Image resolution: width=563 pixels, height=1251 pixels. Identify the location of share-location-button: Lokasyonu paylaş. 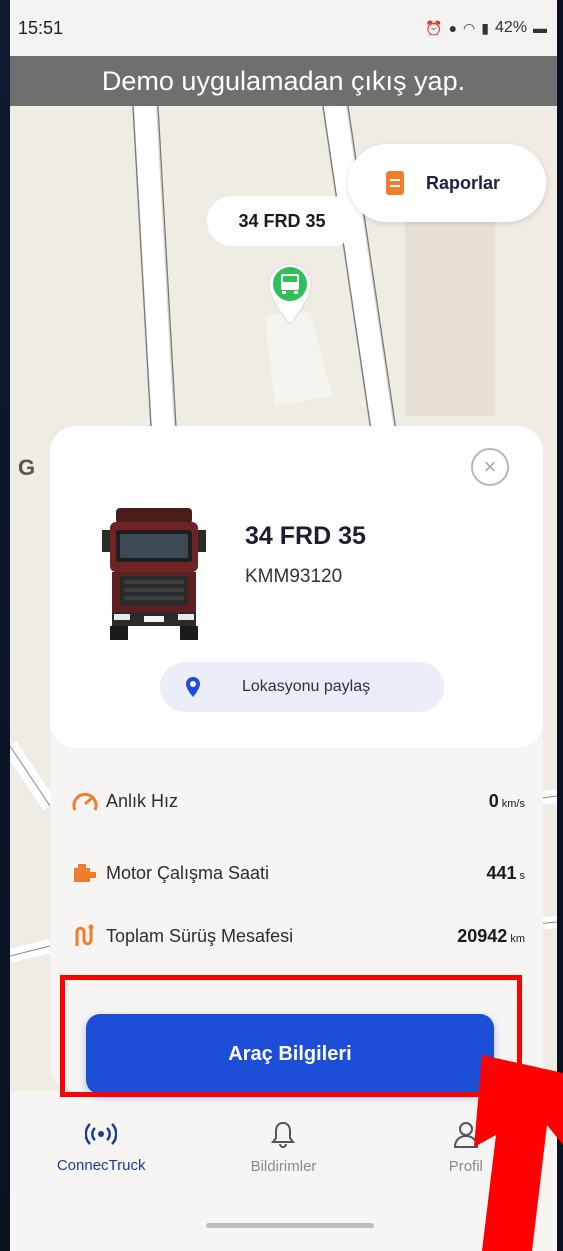
(302, 687).